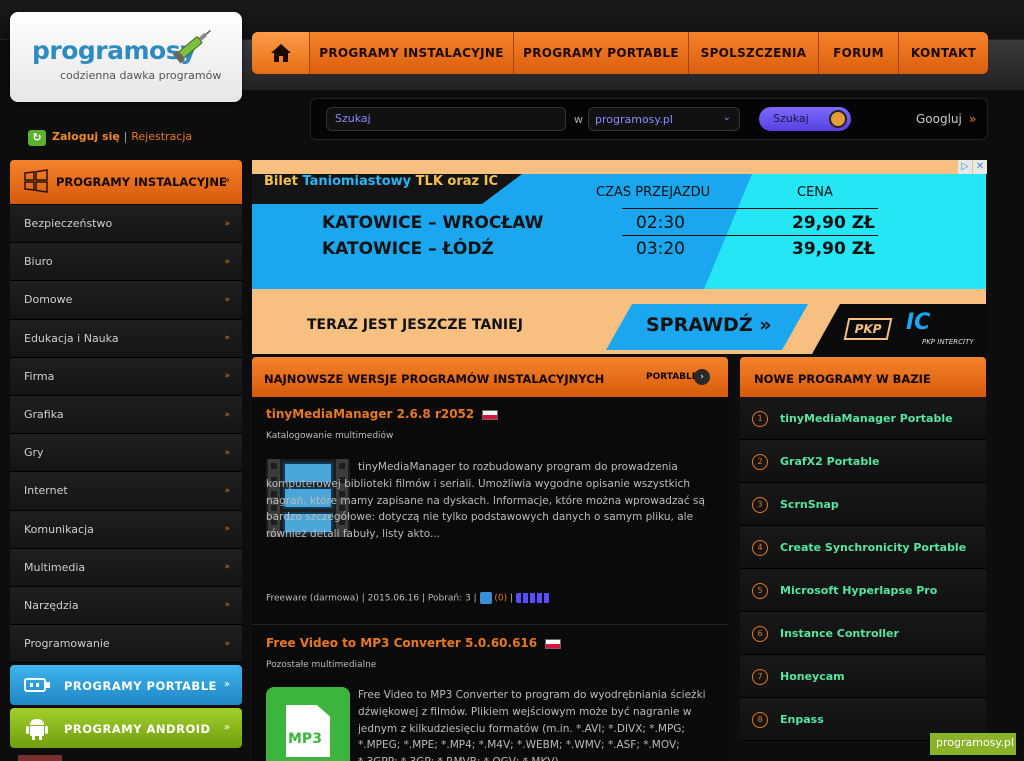 This screenshot has height=761, width=1024. What do you see at coordinates (980, 167) in the screenshot?
I see `close-icon: ✕` at bounding box center [980, 167].